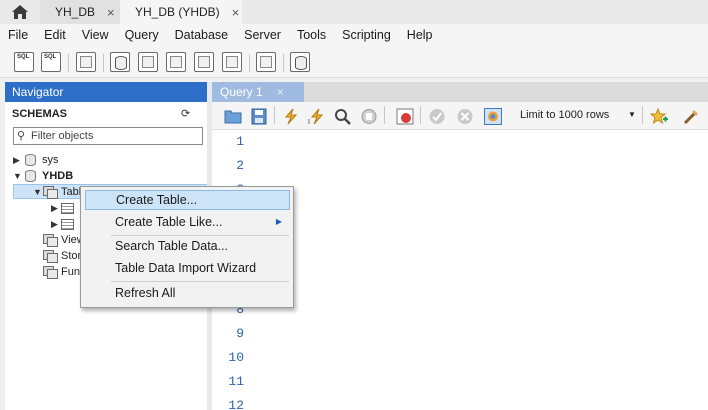 This screenshot has width=708, height=410. What do you see at coordinates (200, 281) in the screenshot?
I see `menu-divider` at bounding box center [200, 281].